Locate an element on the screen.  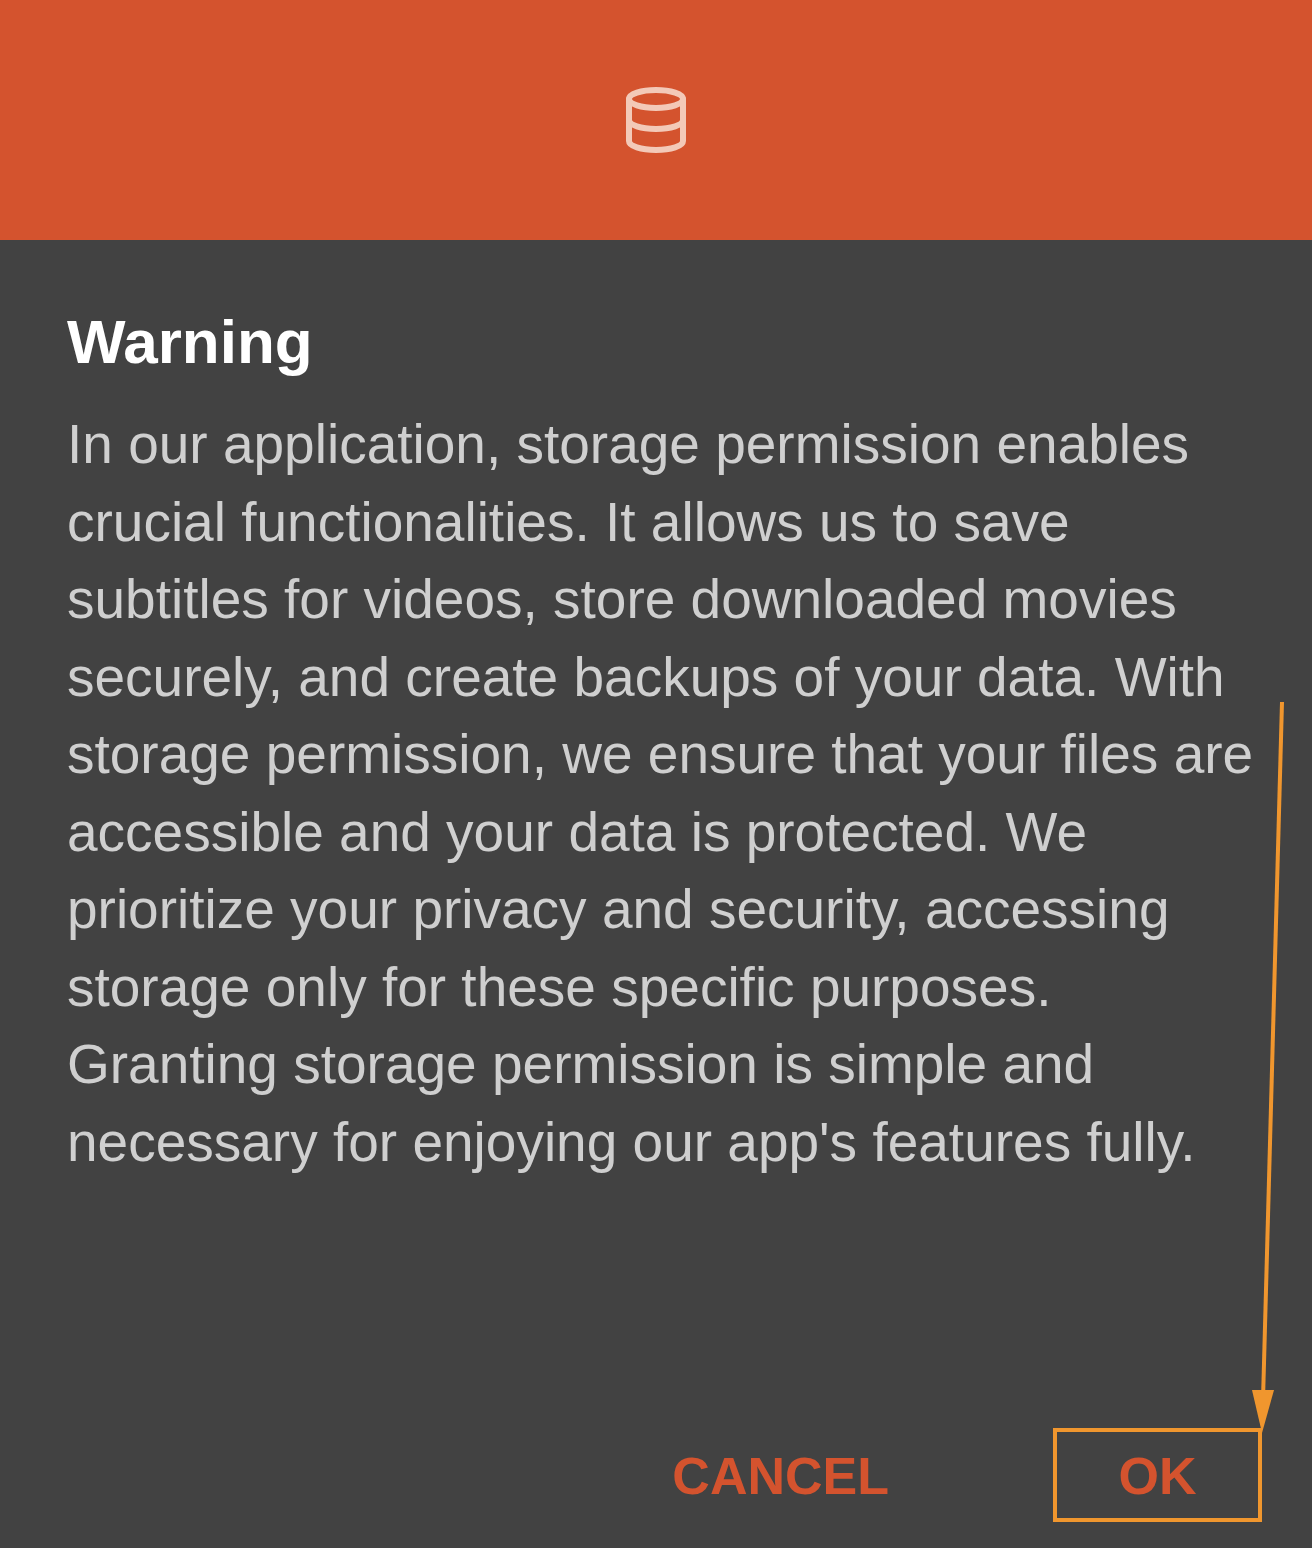
dialog-title: Warning is located at coordinates (190, 342).